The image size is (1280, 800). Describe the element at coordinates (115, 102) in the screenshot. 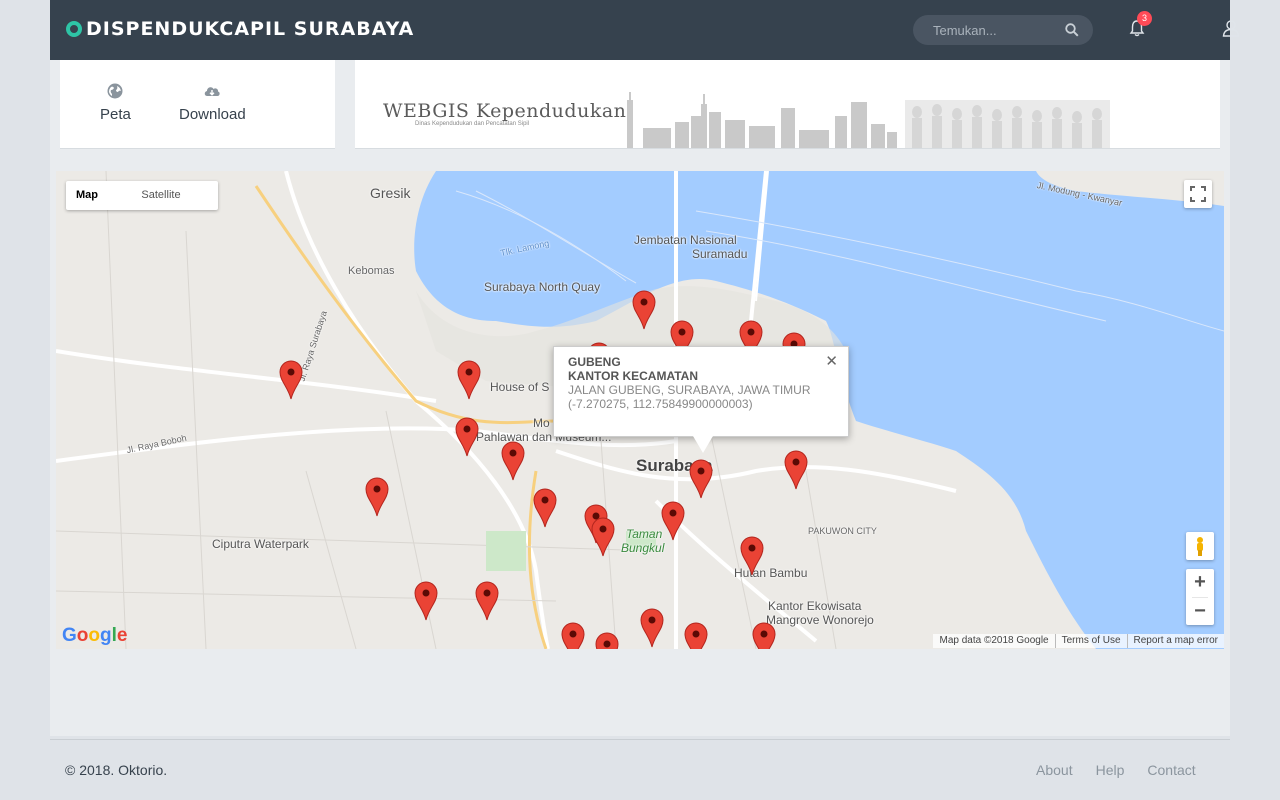

I see `menu-item-peta: Peta` at that location.